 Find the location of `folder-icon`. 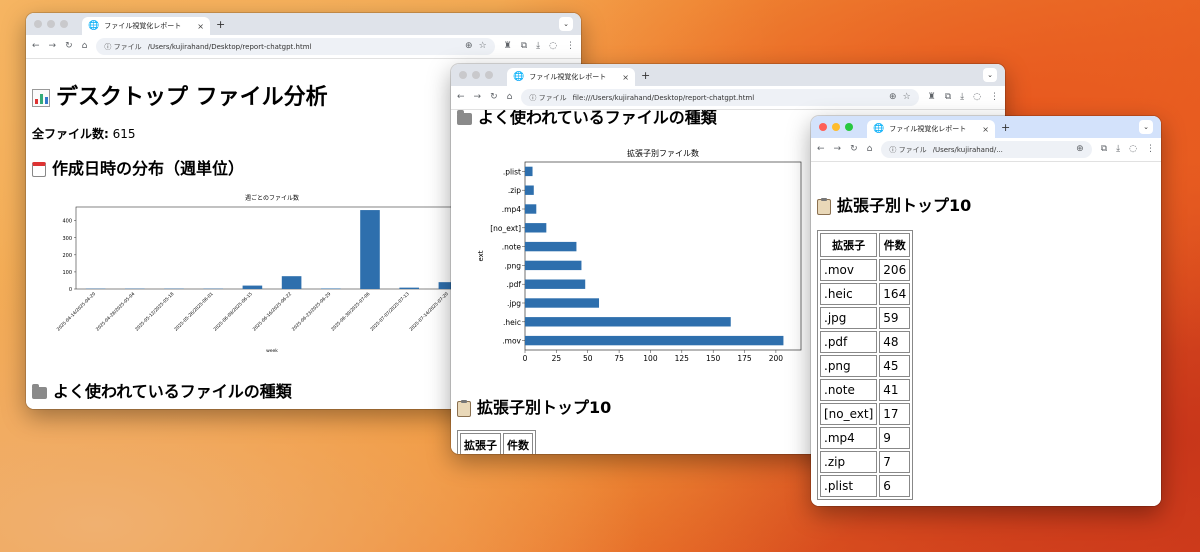

folder-icon is located at coordinates (464, 117).